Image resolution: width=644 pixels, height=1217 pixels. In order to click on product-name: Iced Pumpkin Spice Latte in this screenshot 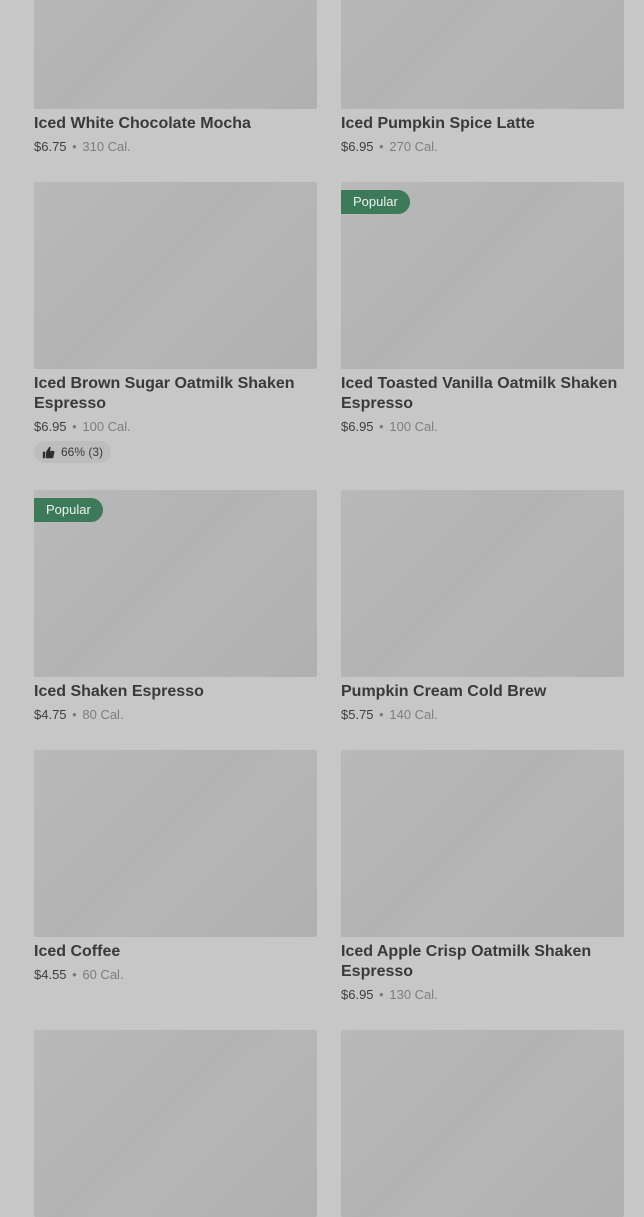, I will do `click(482, 124)`.